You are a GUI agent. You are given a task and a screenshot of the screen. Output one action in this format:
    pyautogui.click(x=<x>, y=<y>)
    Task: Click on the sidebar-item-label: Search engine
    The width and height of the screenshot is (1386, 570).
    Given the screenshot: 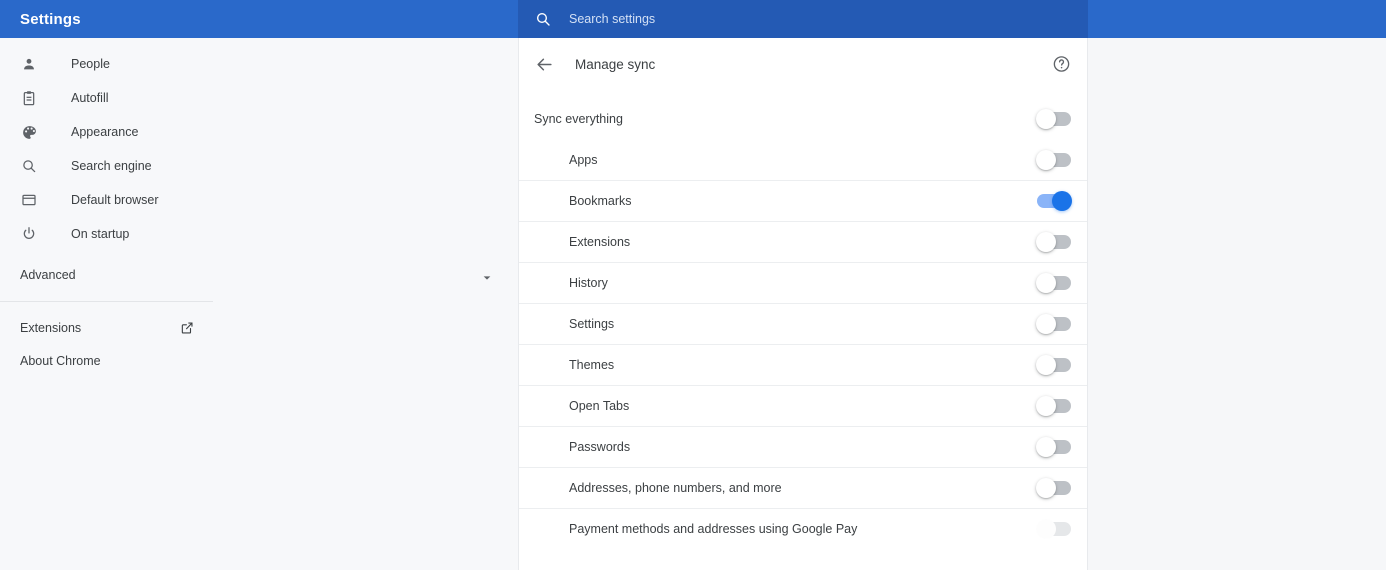 What is the action you would take?
    pyautogui.click(x=111, y=166)
    